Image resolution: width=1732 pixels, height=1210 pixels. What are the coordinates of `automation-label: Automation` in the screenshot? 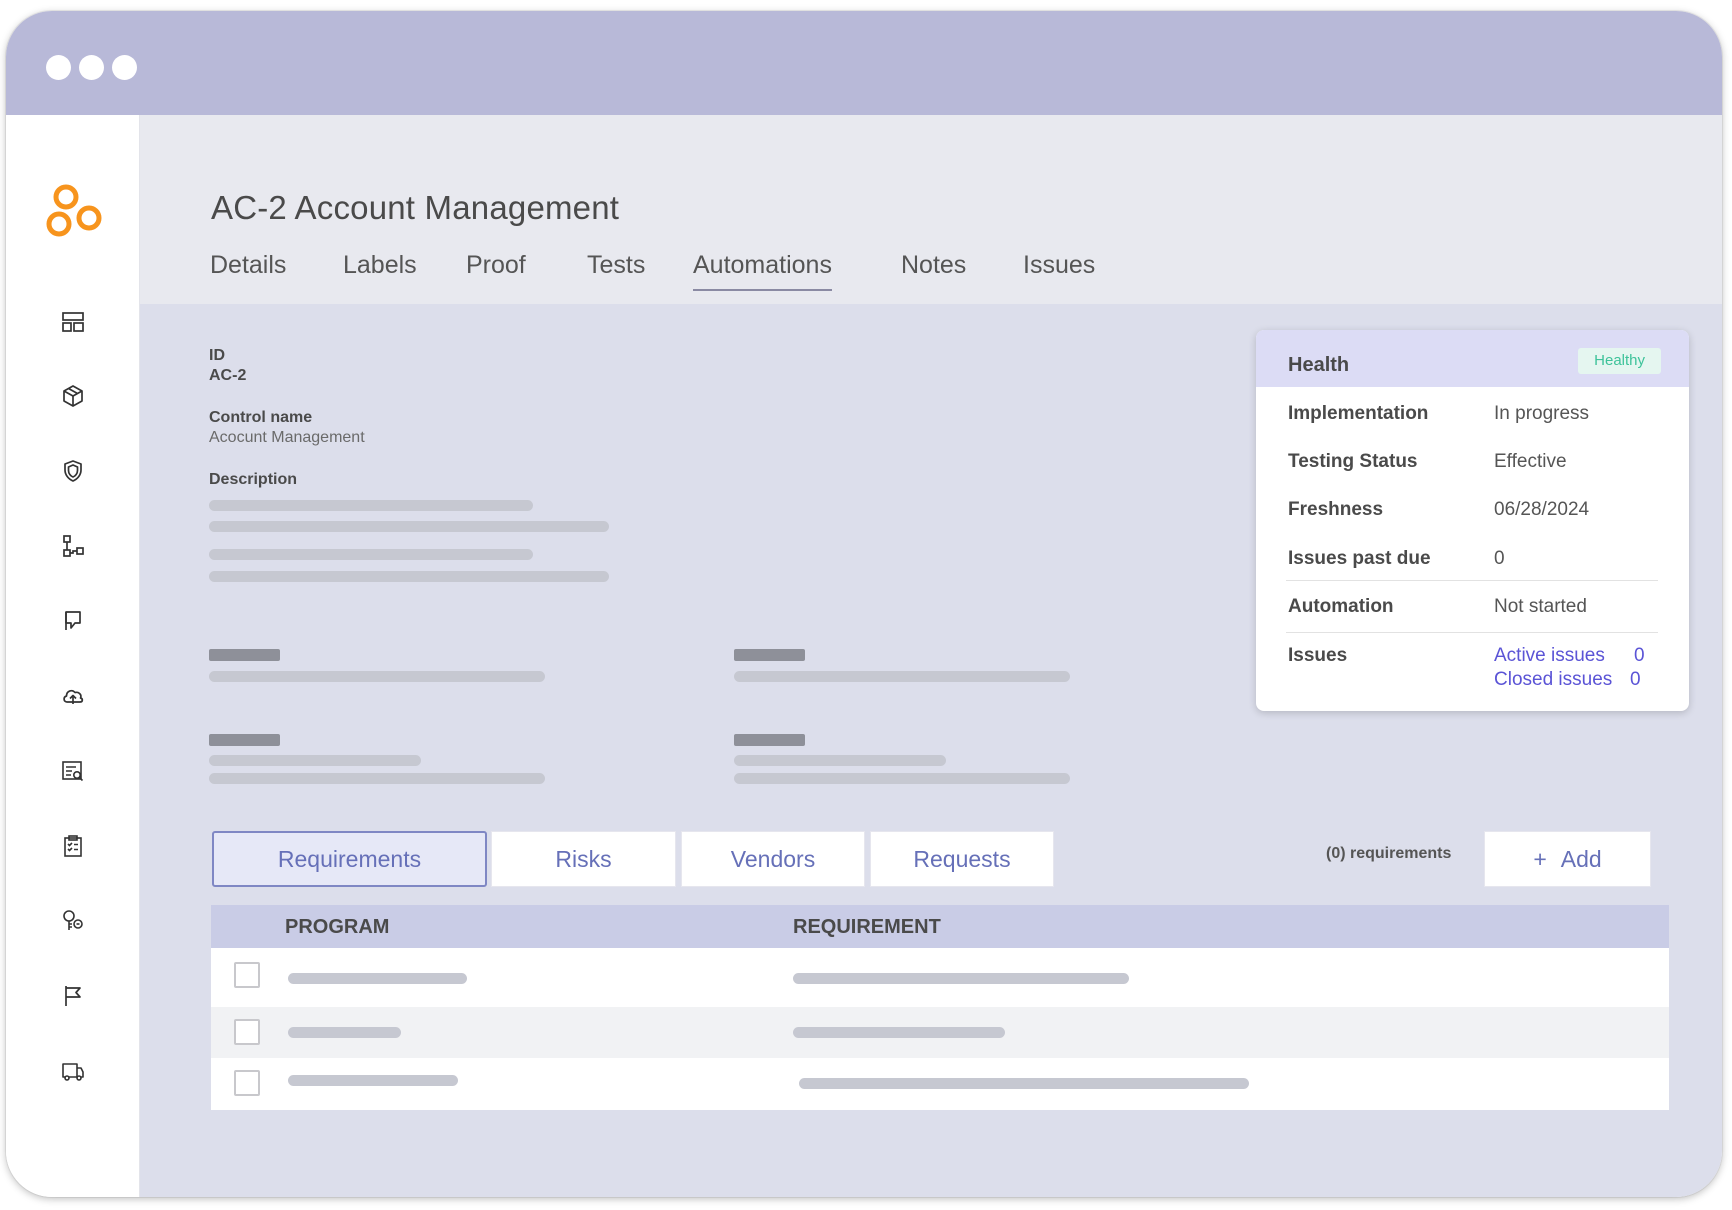 It's located at (1341, 606).